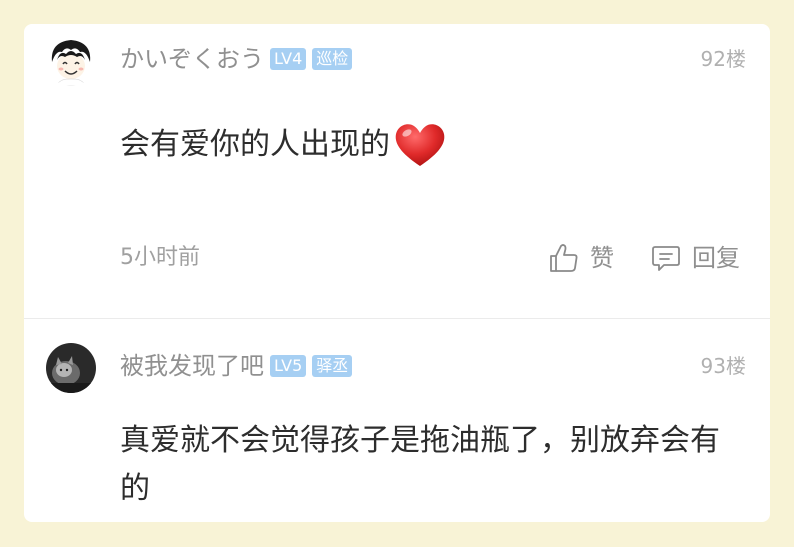 This screenshot has height=547, width=794. I want to click on timestamp: 5小时前, so click(160, 257).